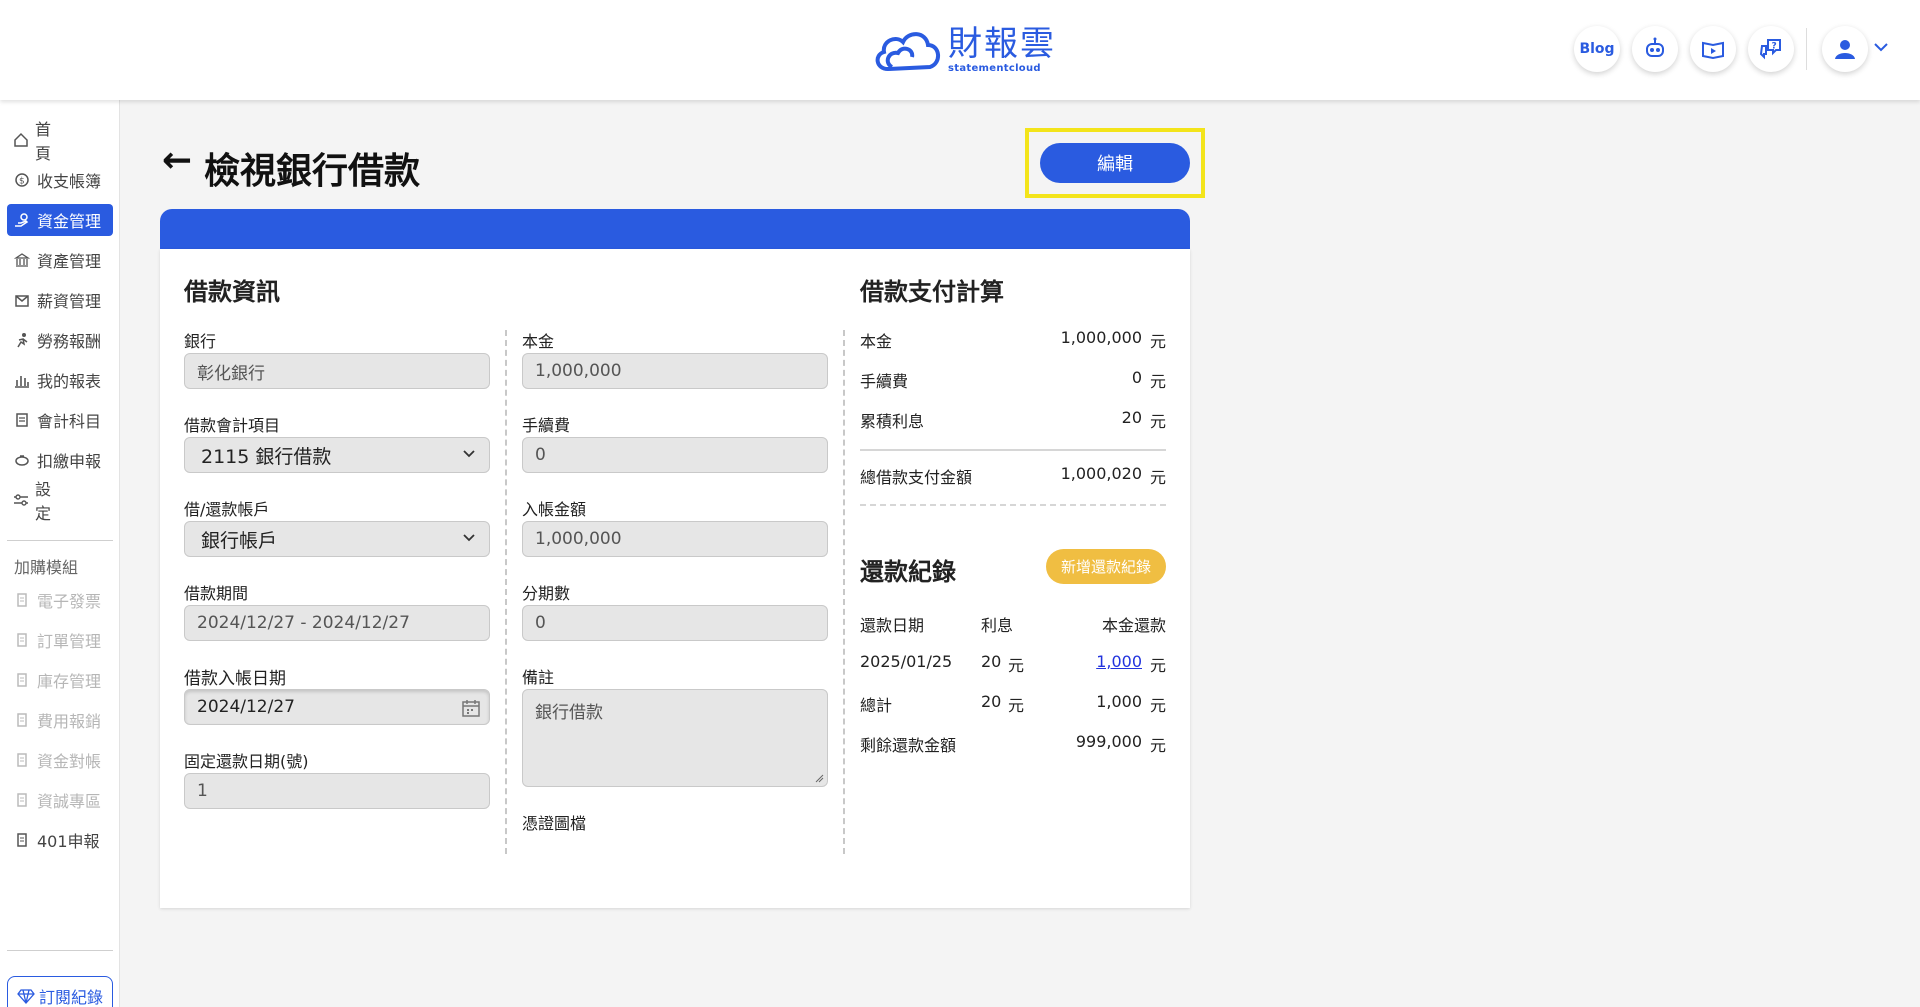  I want to click on subscription-button: 訂閱紀錄, so click(60, 991).